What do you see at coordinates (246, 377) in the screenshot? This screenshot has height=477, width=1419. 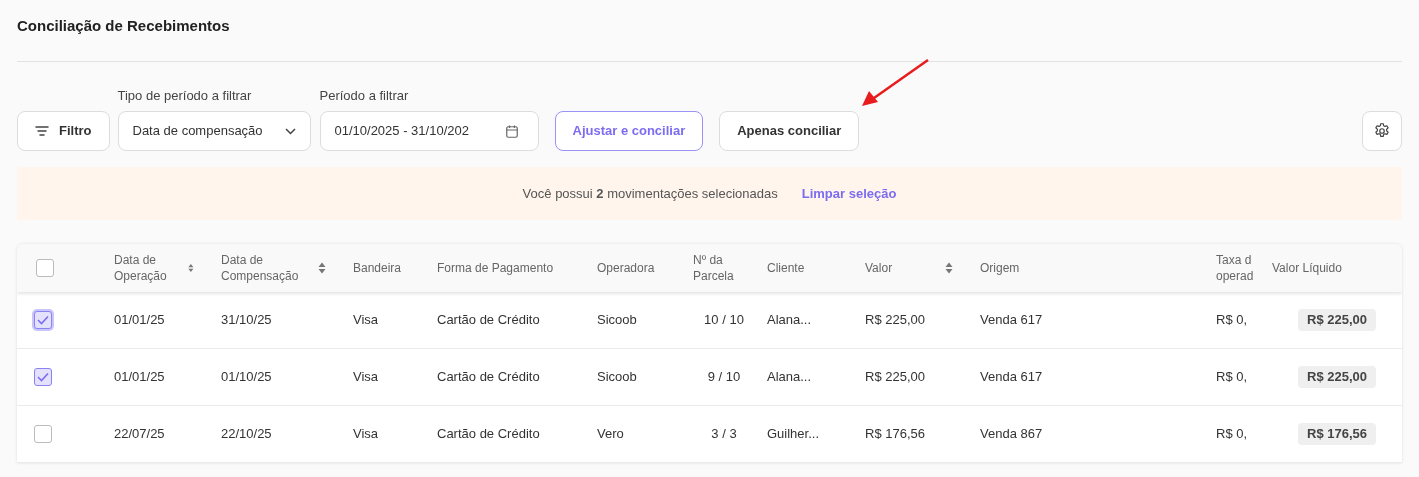 I see `table-cell: 01/10/25` at bounding box center [246, 377].